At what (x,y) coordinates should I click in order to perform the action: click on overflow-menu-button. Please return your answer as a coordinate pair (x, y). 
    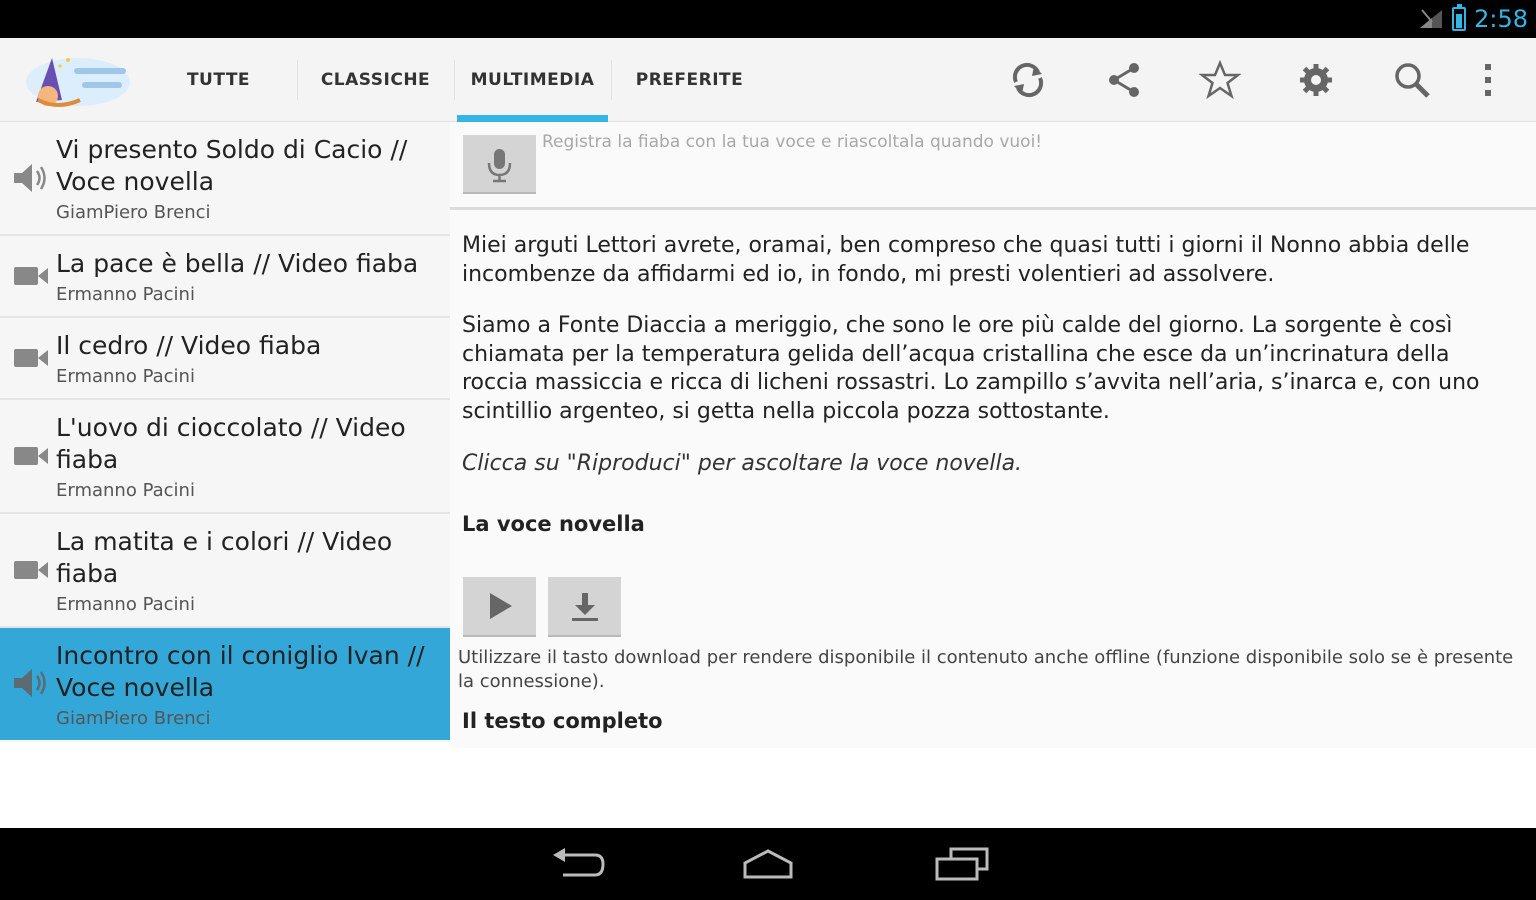
    Looking at the image, I should click on (1488, 80).